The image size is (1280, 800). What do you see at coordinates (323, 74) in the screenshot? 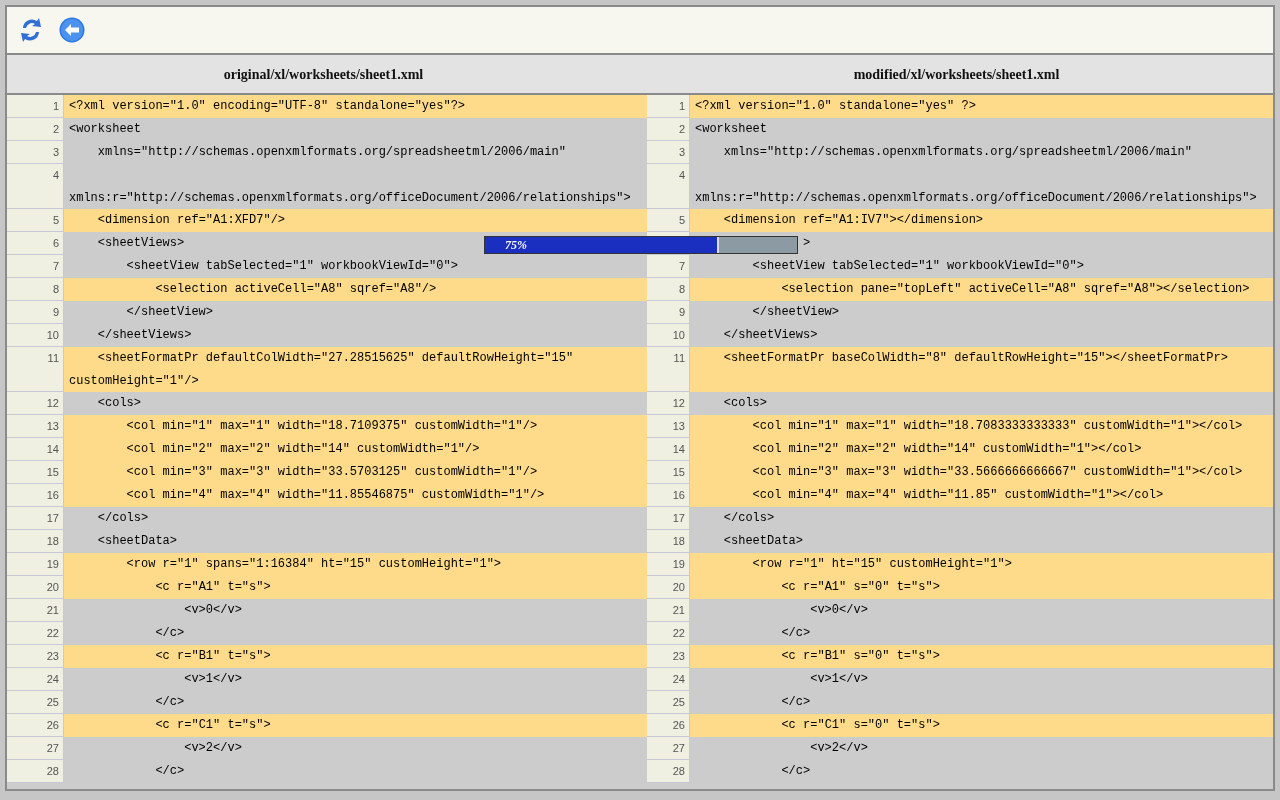
I see `file-title: original/xl/worksheets/sheet1.xml` at bounding box center [323, 74].